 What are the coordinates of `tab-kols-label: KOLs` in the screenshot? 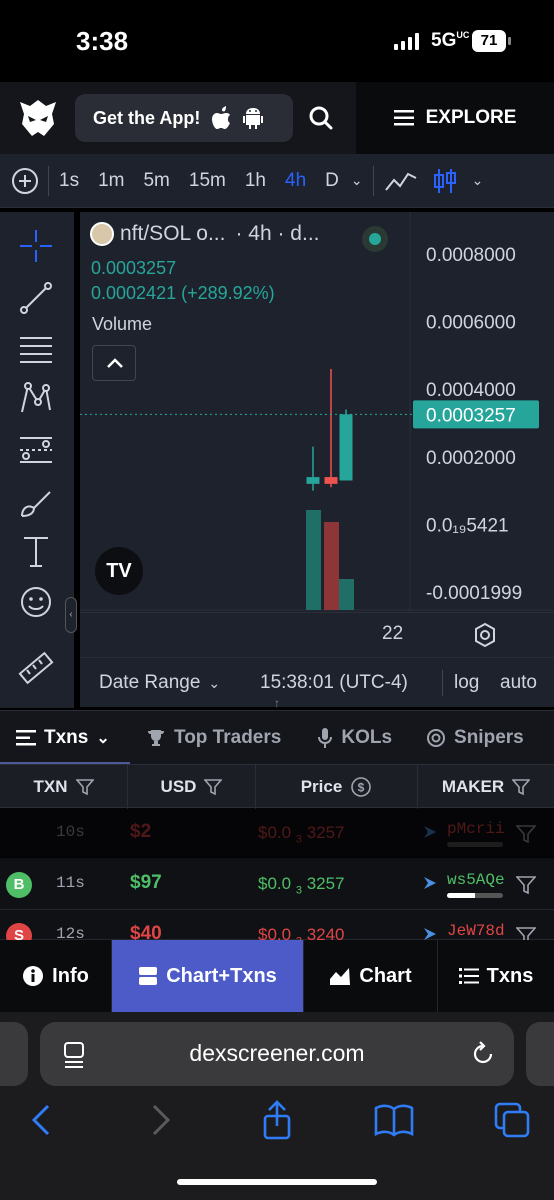 It's located at (367, 737).